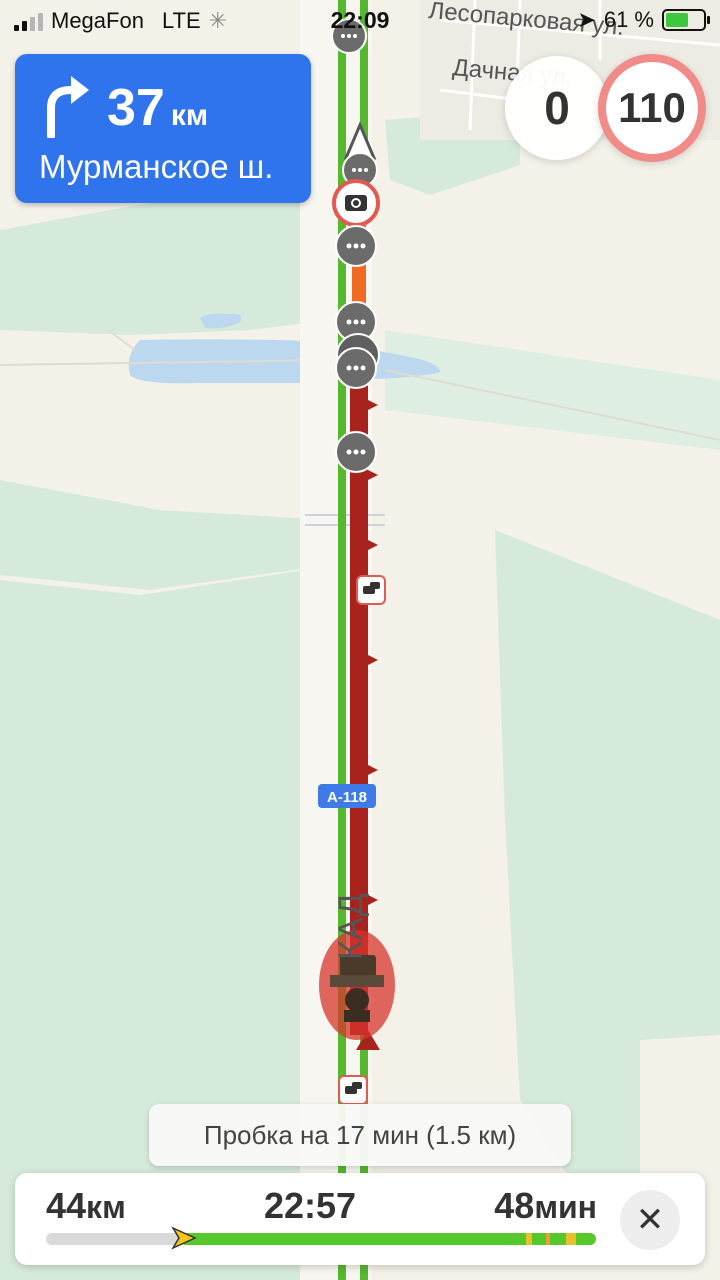  What do you see at coordinates (115, 1239) in the screenshot?
I see `progress-traveled` at bounding box center [115, 1239].